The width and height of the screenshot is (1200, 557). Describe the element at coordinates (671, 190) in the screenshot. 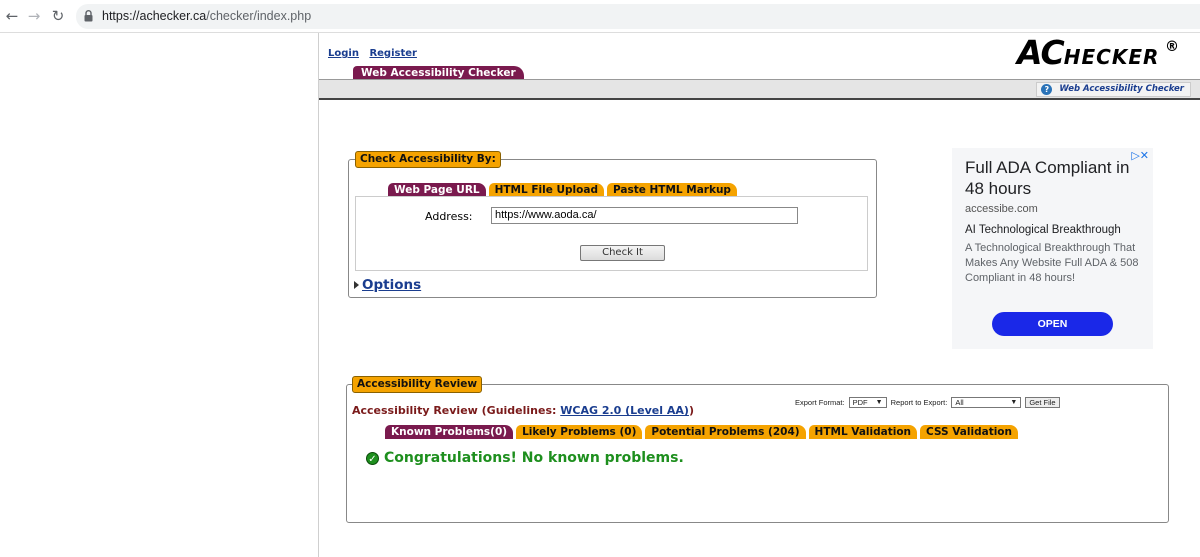

I see `tab-paste-html-markup: Paste HTML Markup` at that location.